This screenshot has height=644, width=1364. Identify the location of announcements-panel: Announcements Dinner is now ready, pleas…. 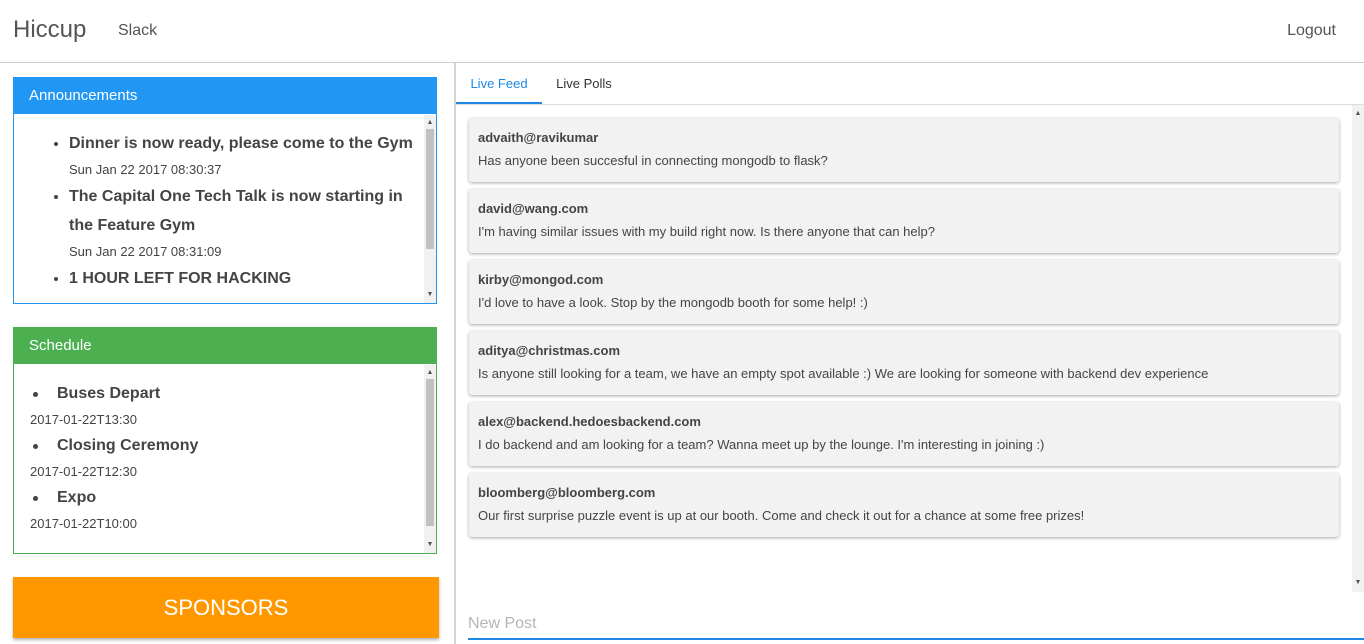
(225, 190).